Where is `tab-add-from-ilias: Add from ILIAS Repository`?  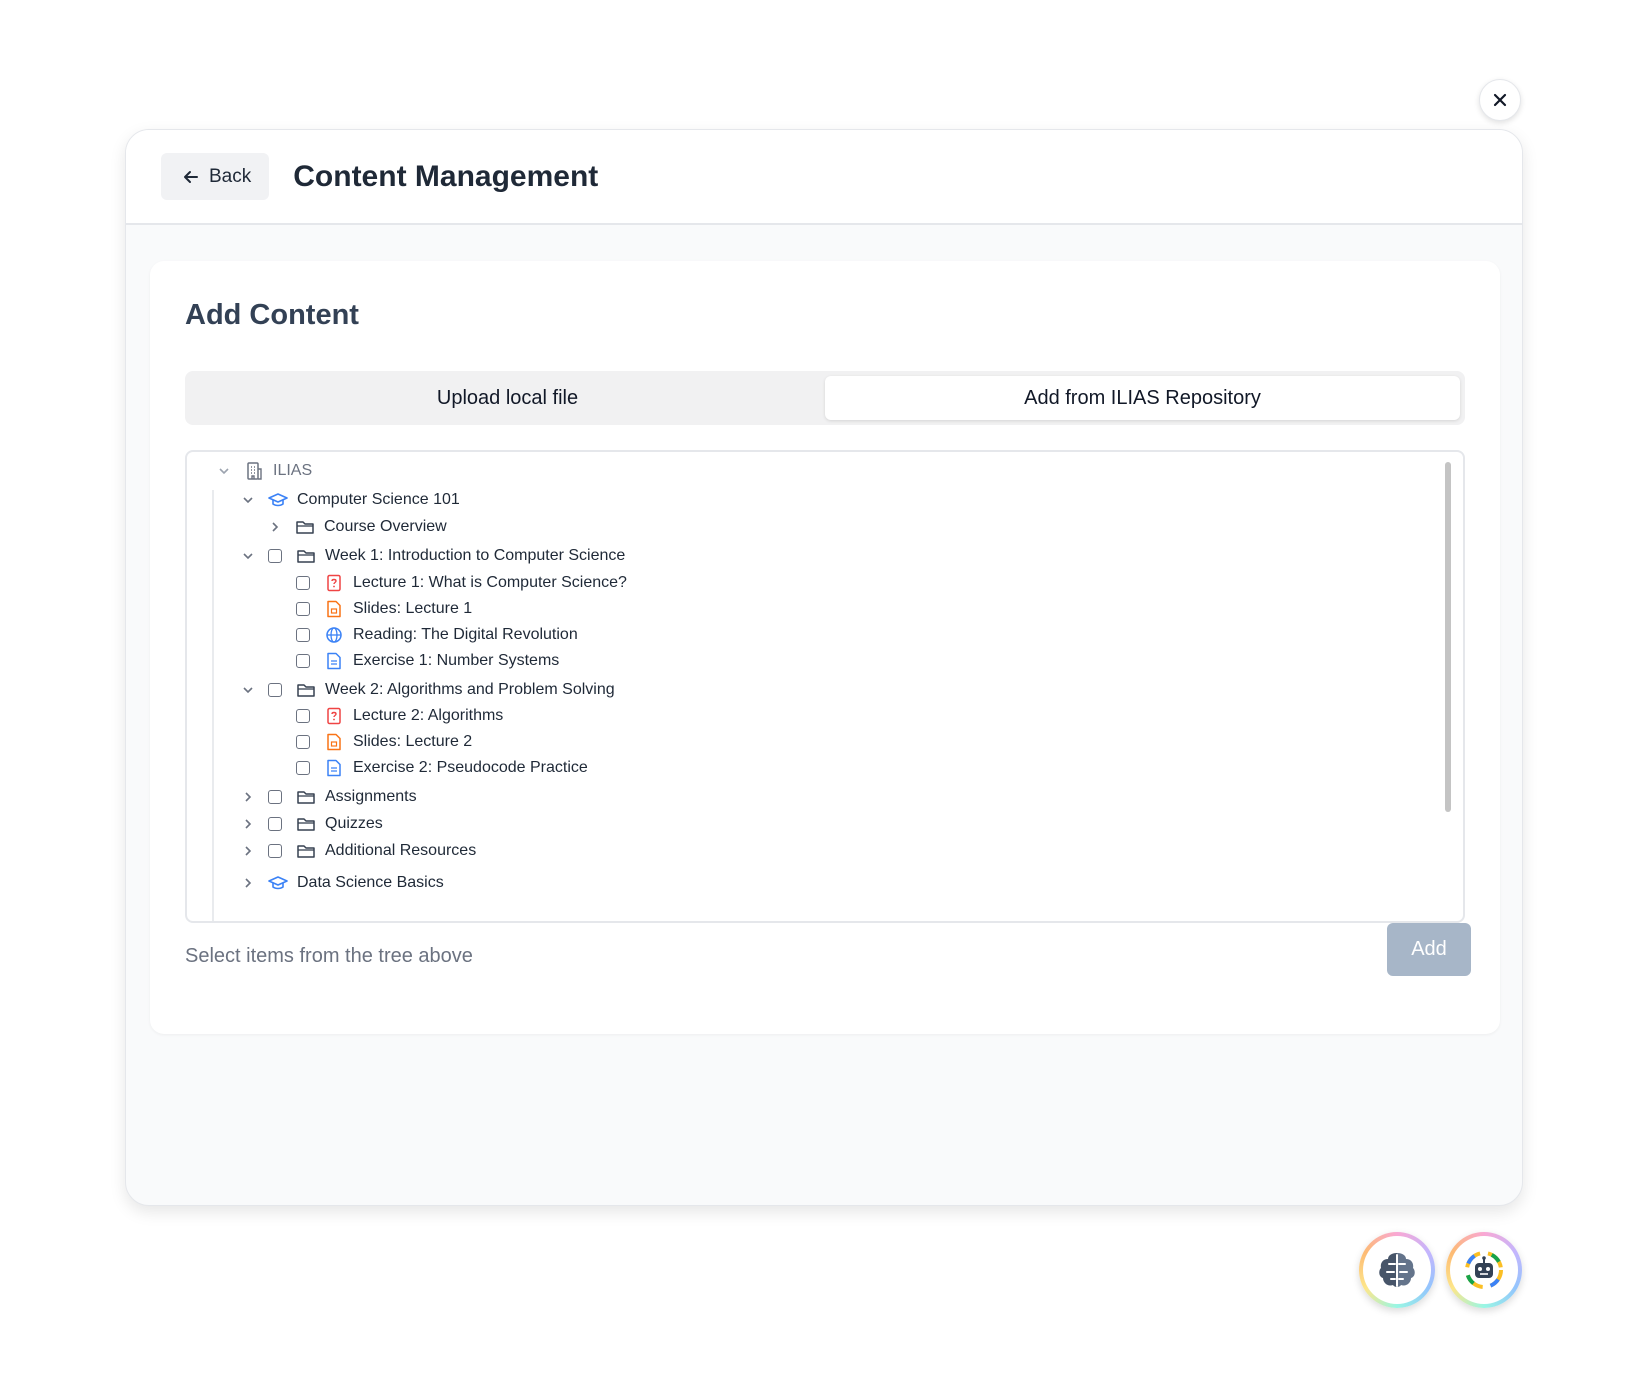 tab-add-from-ilias: Add from ILIAS Repository is located at coordinates (1142, 398).